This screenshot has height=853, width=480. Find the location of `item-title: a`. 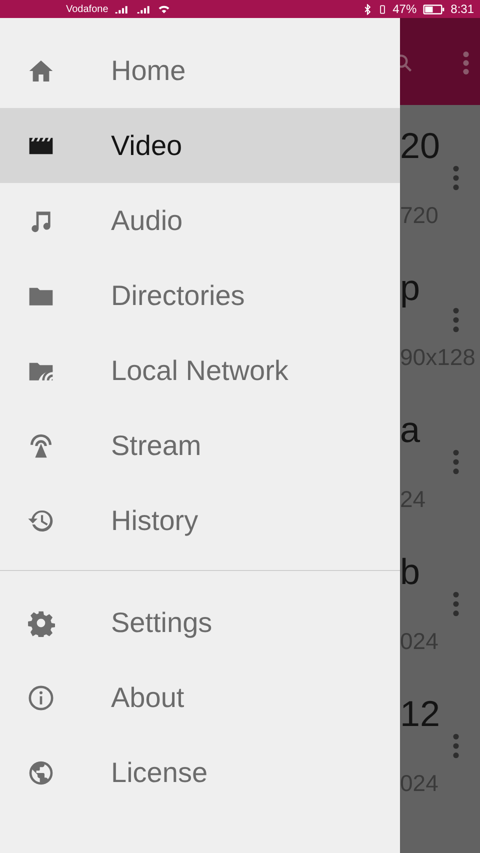

item-title: a is located at coordinates (410, 430).